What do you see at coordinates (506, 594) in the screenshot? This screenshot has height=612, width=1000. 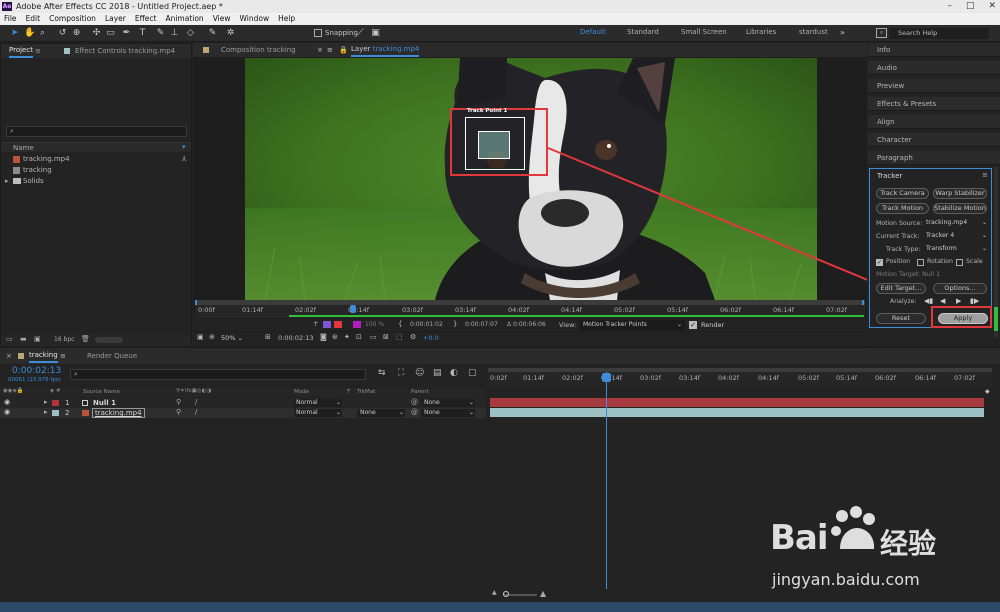 I see `zoom-slider-thumb` at bounding box center [506, 594].